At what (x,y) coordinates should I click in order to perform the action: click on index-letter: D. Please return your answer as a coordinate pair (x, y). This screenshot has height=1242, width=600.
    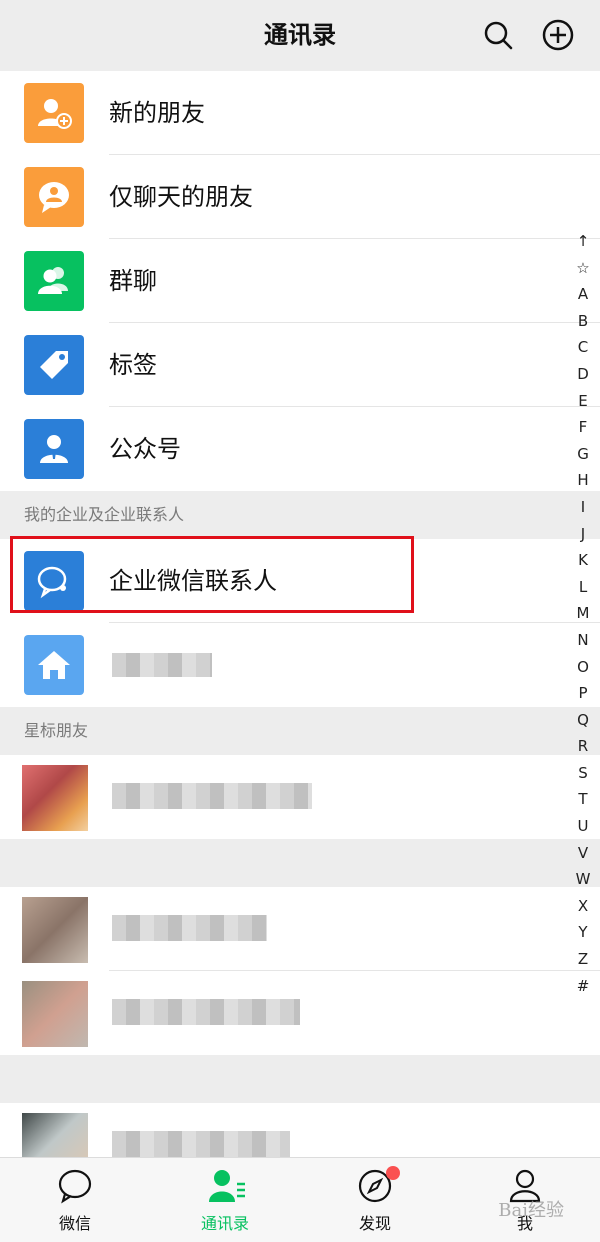
    Looking at the image, I should click on (583, 374).